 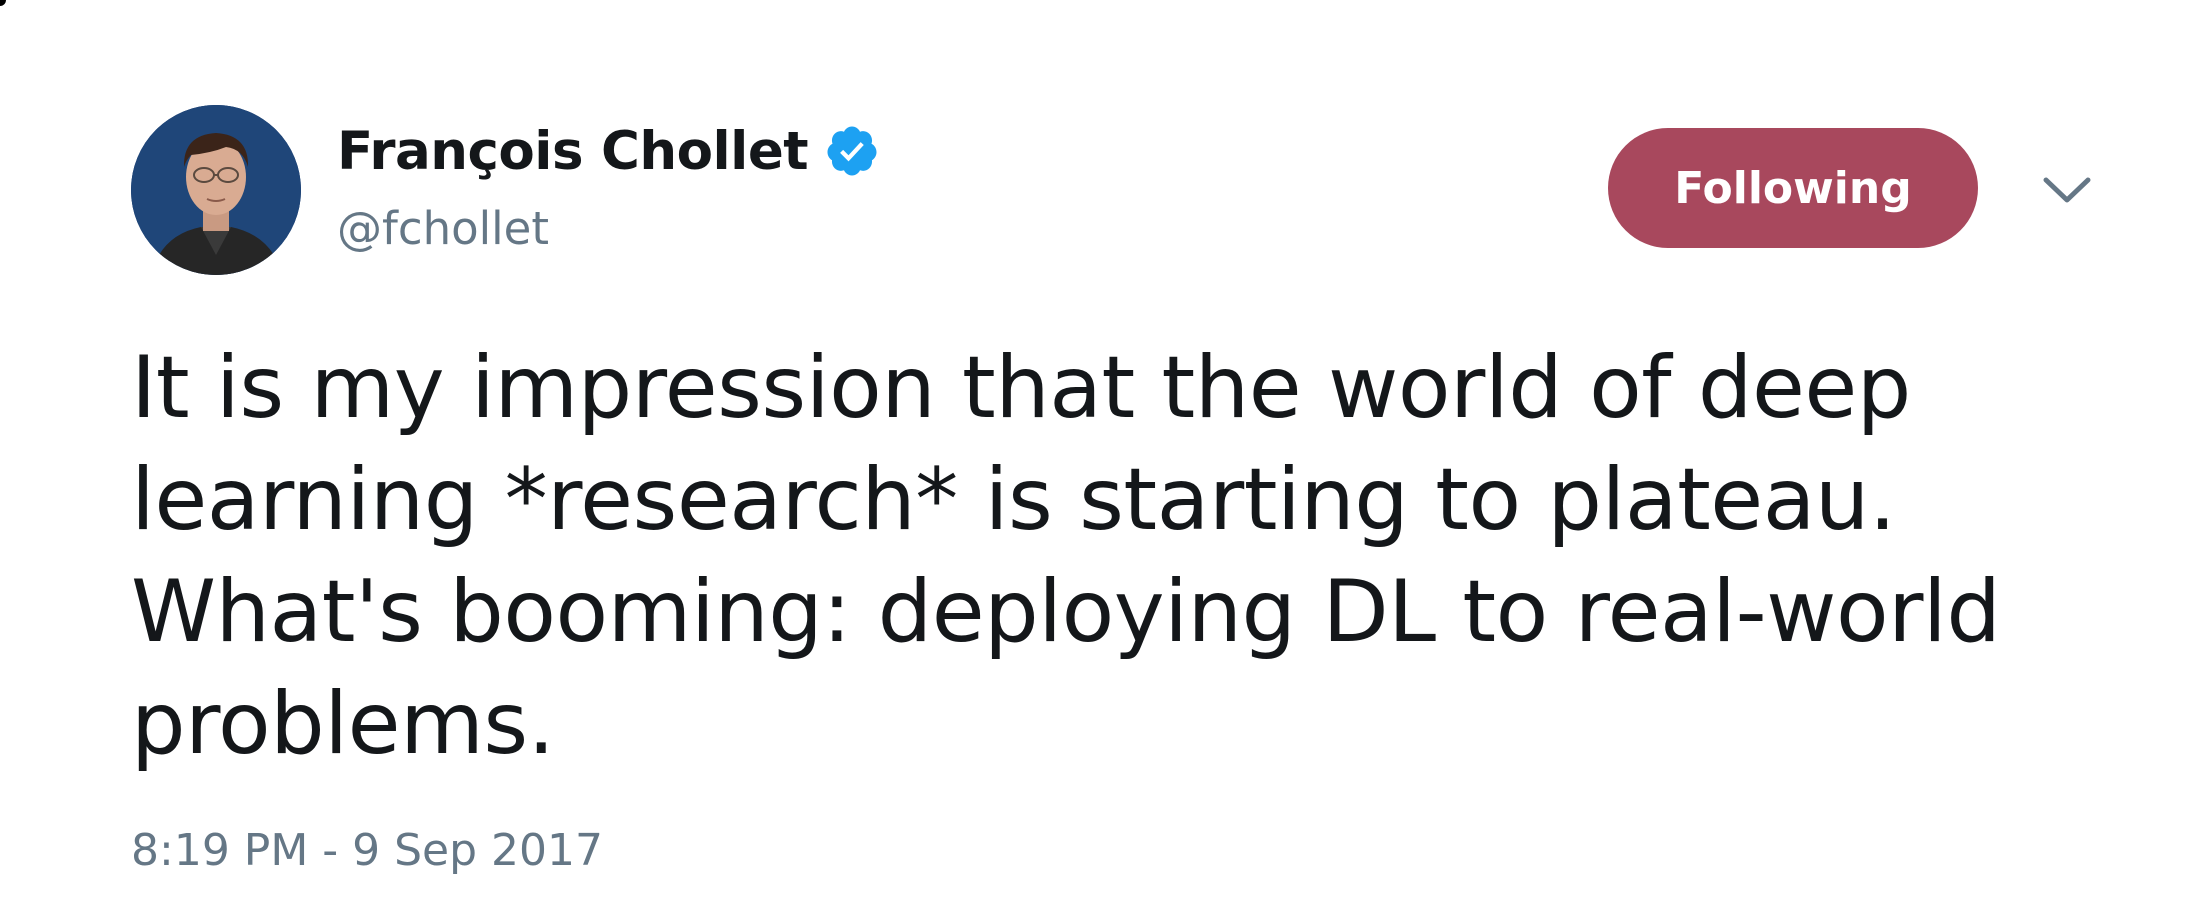 What do you see at coordinates (1793, 188) in the screenshot?
I see `following-button: Following` at bounding box center [1793, 188].